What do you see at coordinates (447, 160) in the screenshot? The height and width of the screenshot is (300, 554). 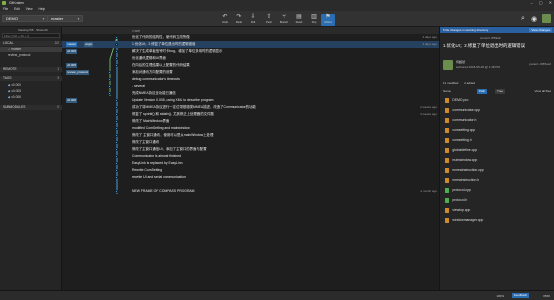 I see `modified-icon` at bounding box center [447, 160].